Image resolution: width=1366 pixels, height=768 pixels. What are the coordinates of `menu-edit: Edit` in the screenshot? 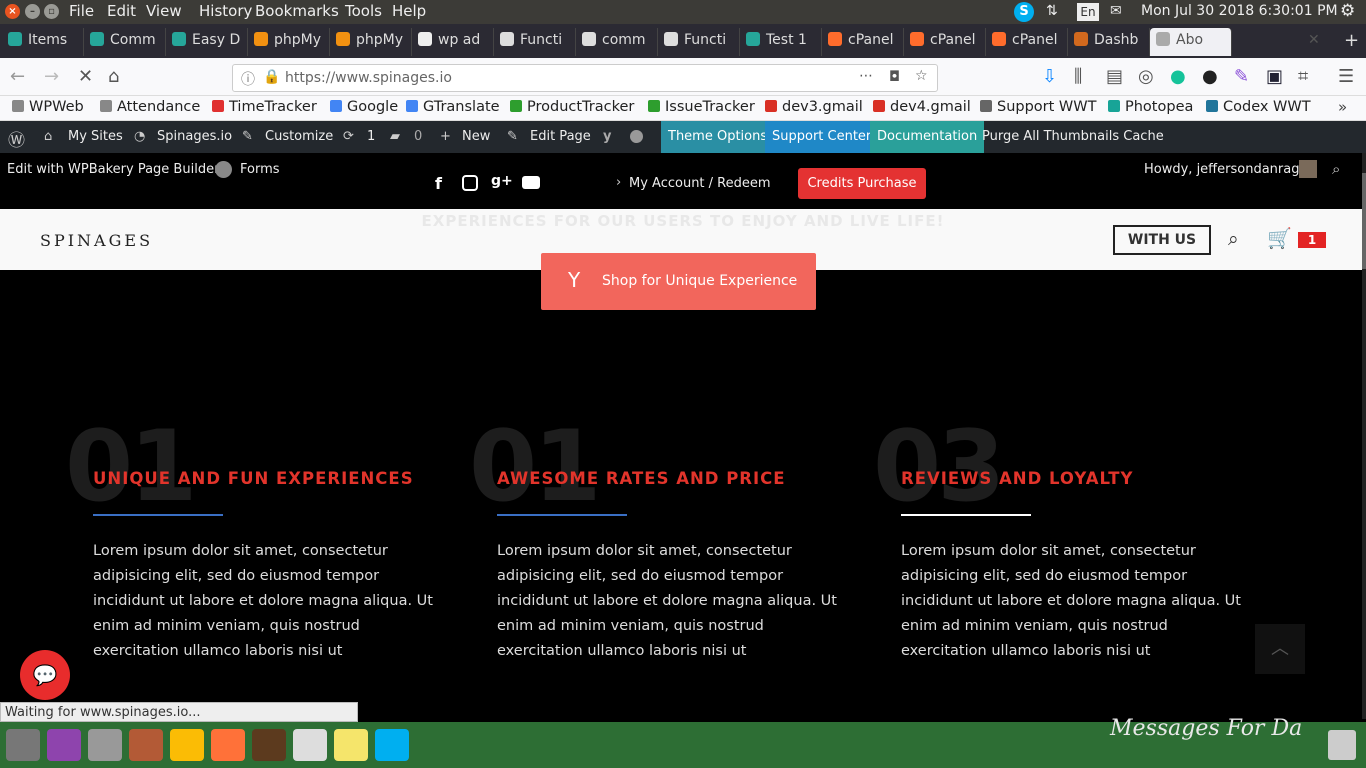 It's located at (121, 11).